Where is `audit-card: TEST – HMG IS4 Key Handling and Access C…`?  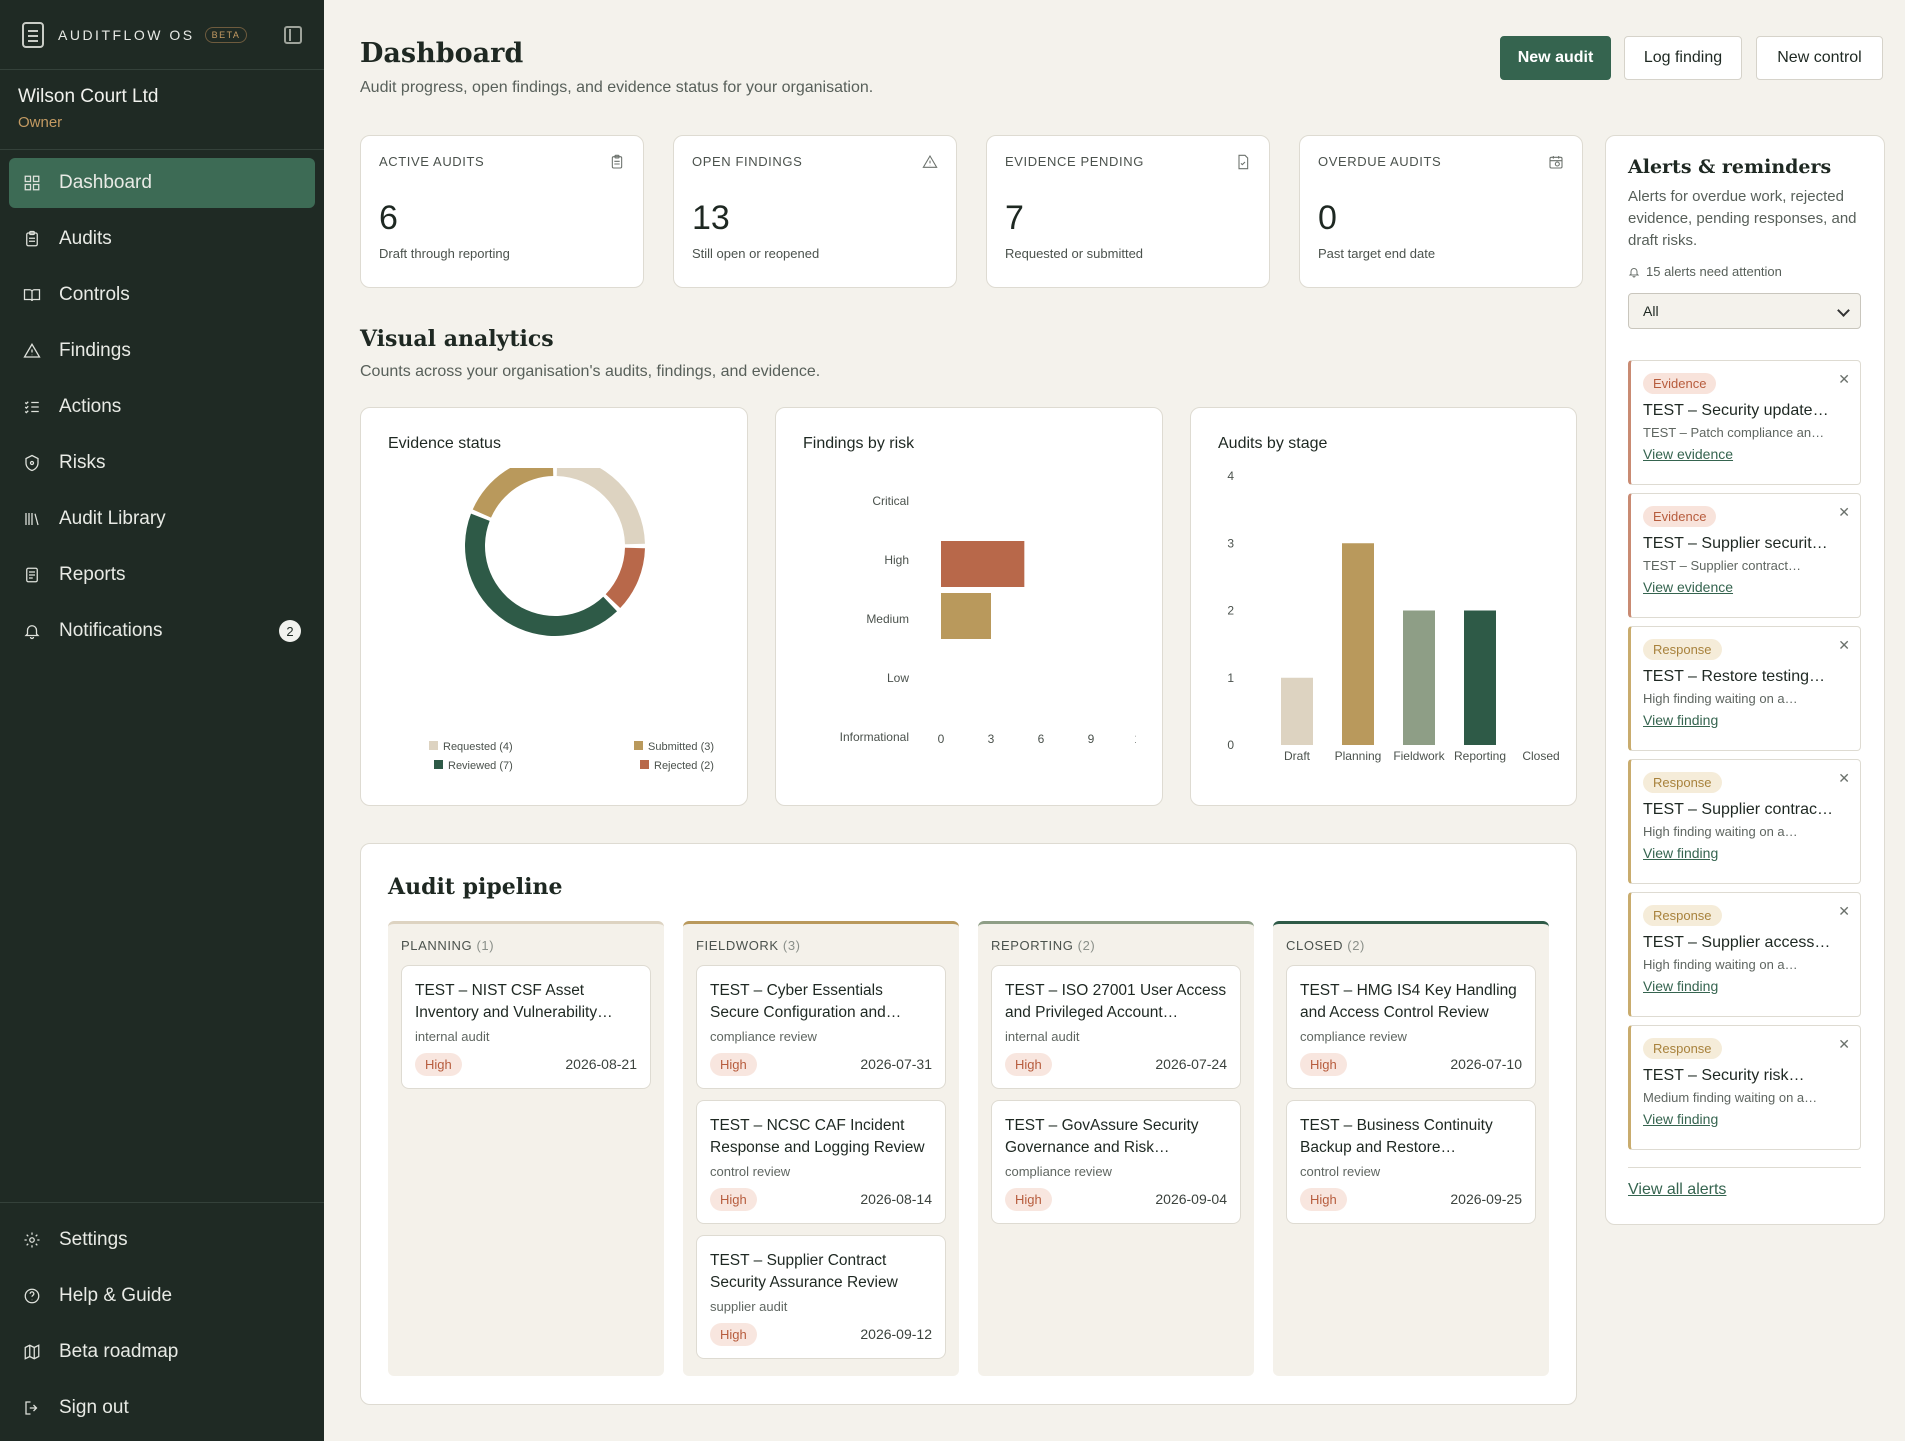
audit-card: TEST – HMG IS4 Key Handling and Access C… is located at coordinates (1411, 1027).